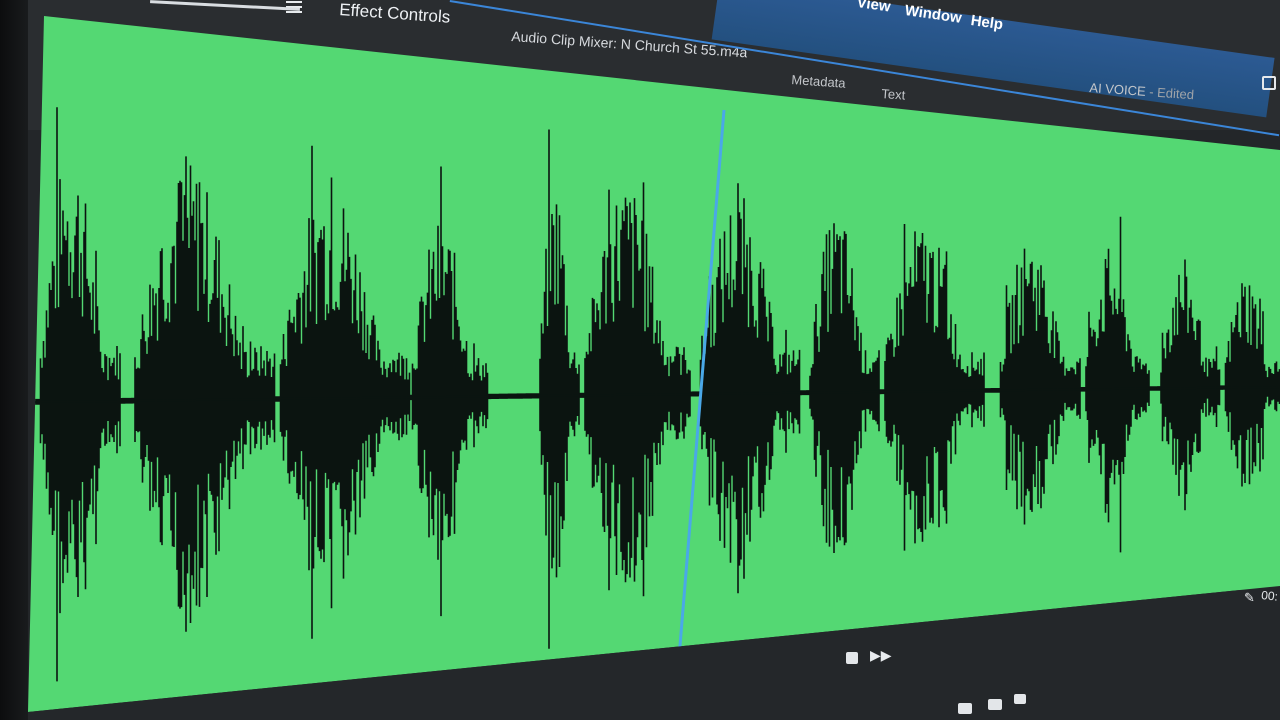  I want to click on play-forward-icon: ▶▶, so click(881, 655).